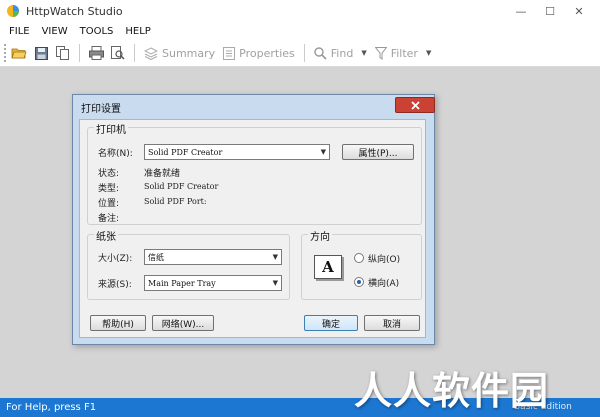 The height and width of the screenshot is (417, 600). I want to click on dialog-close-button, so click(415, 105).